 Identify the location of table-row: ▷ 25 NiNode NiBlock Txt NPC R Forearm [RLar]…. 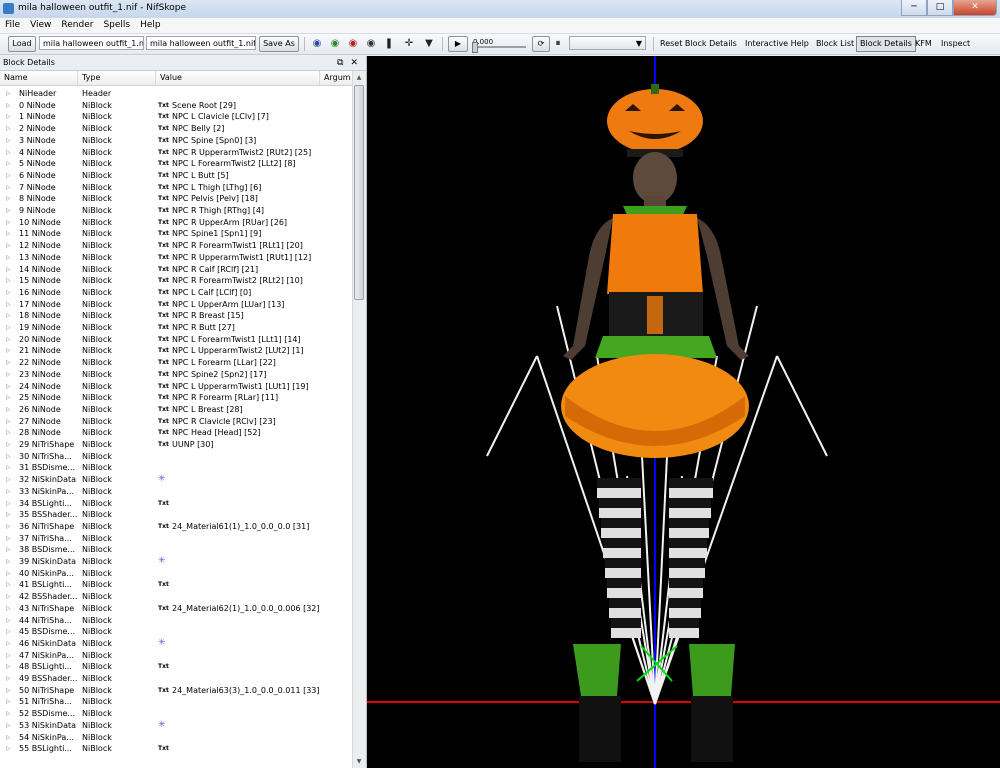
(176, 398).